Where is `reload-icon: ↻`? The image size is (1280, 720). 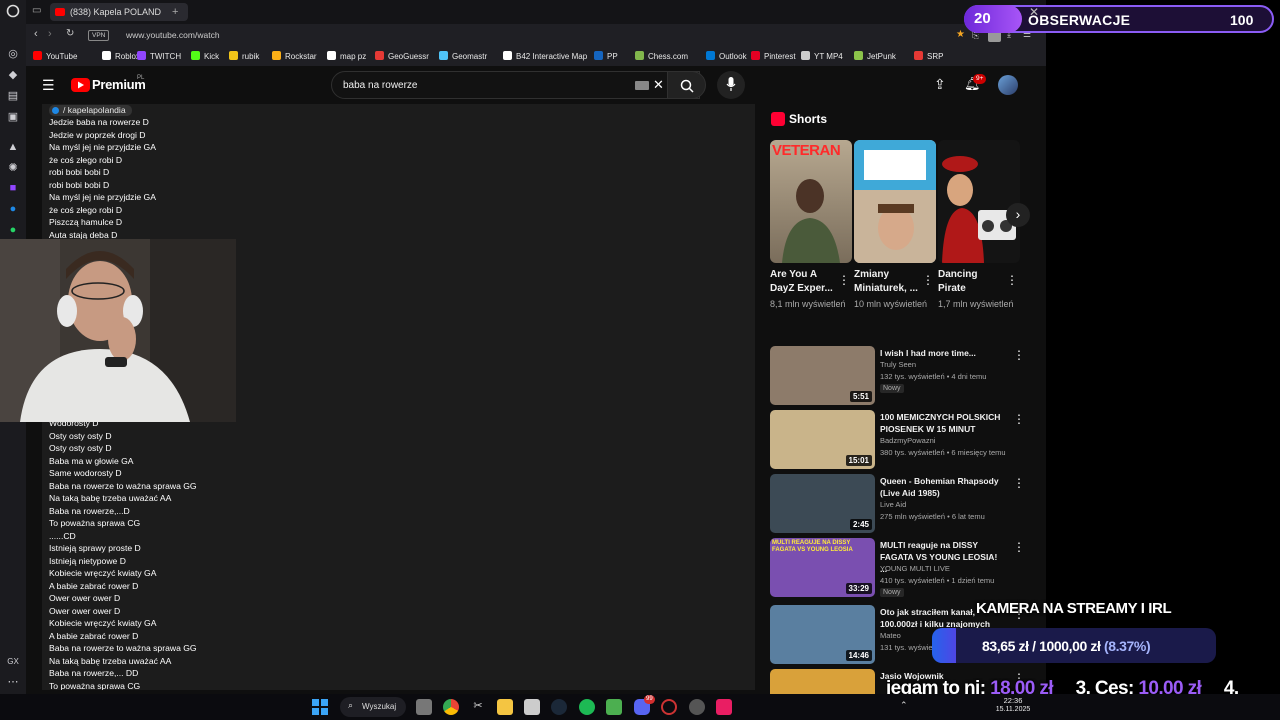
reload-icon: ↻ is located at coordinates (70, 33).